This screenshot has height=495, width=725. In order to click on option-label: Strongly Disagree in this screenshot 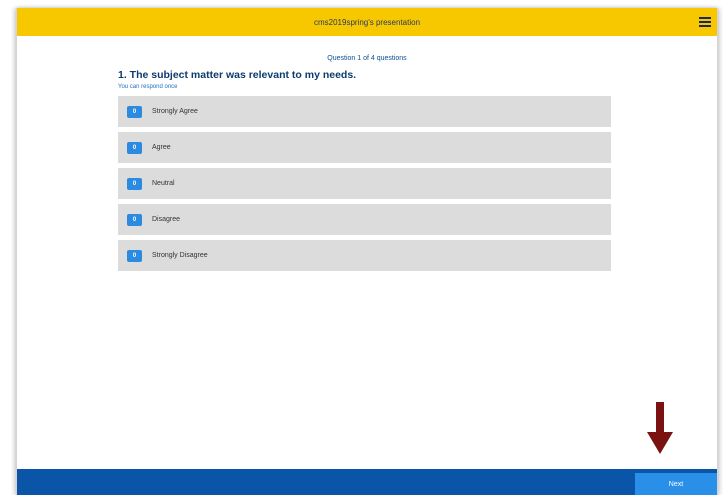, I will do `click(180, 255)`.